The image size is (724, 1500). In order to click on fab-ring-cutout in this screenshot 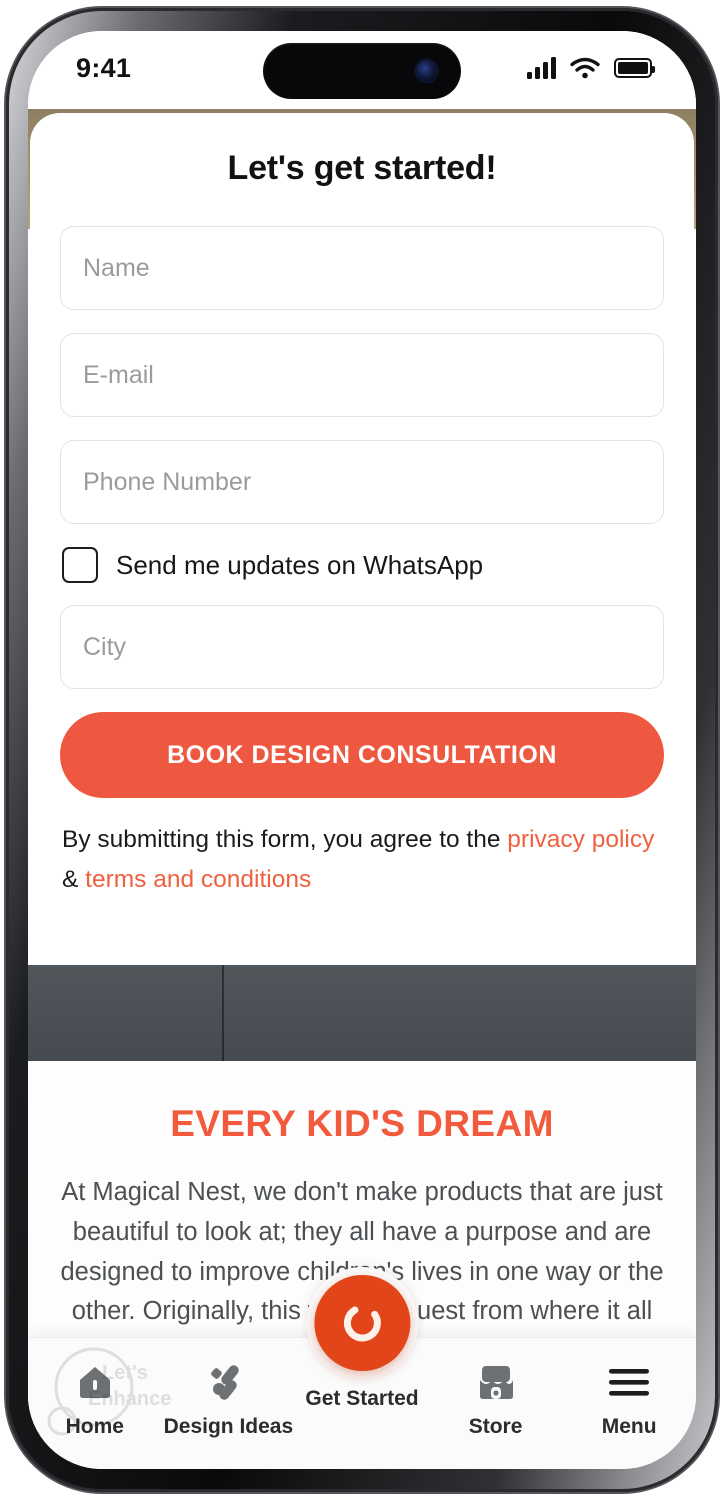, I will do `click(361, 1323)`.